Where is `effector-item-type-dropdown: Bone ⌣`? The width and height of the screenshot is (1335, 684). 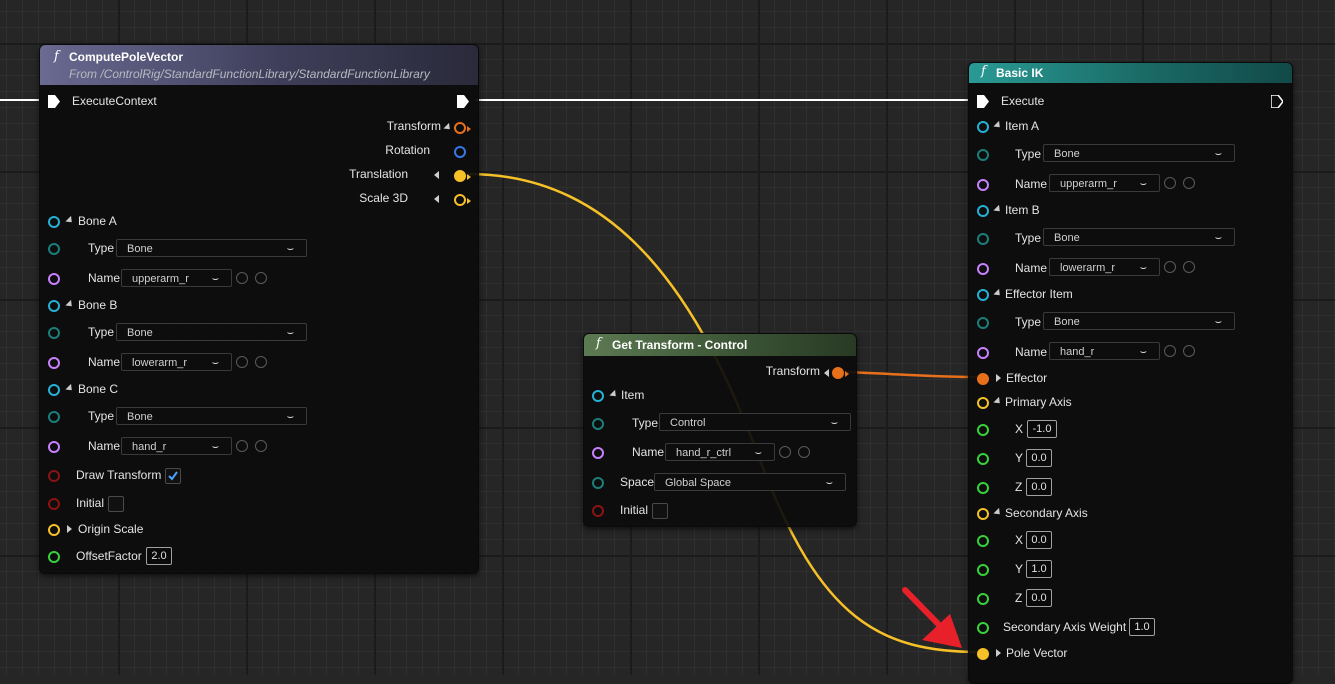 effector-item-type-dropdown: Bone ⌣ is located at coordinates (1139, 321).